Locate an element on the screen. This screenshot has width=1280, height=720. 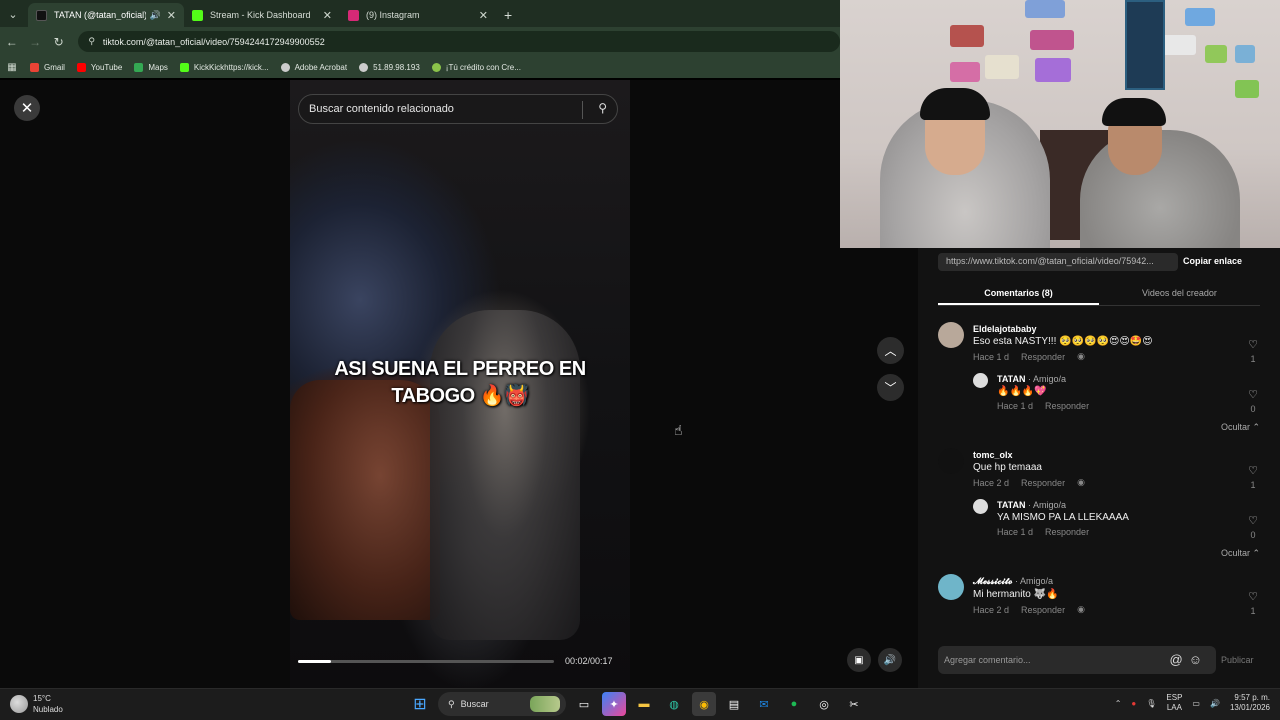
store-icon: ▤ is located at coordinates (734, 704).